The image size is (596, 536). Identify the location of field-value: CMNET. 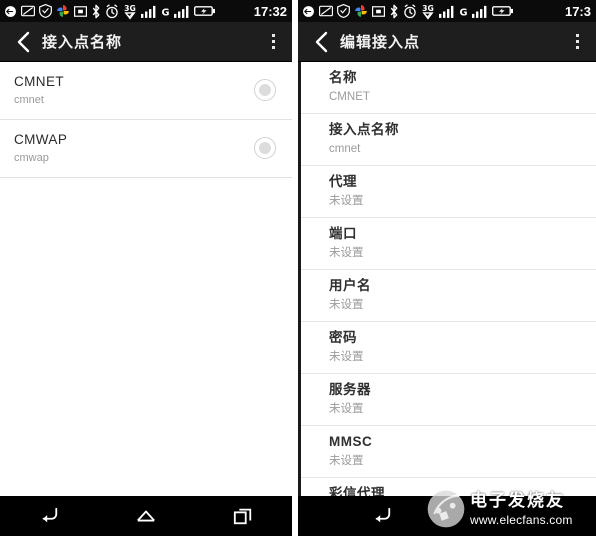
(349, 97).